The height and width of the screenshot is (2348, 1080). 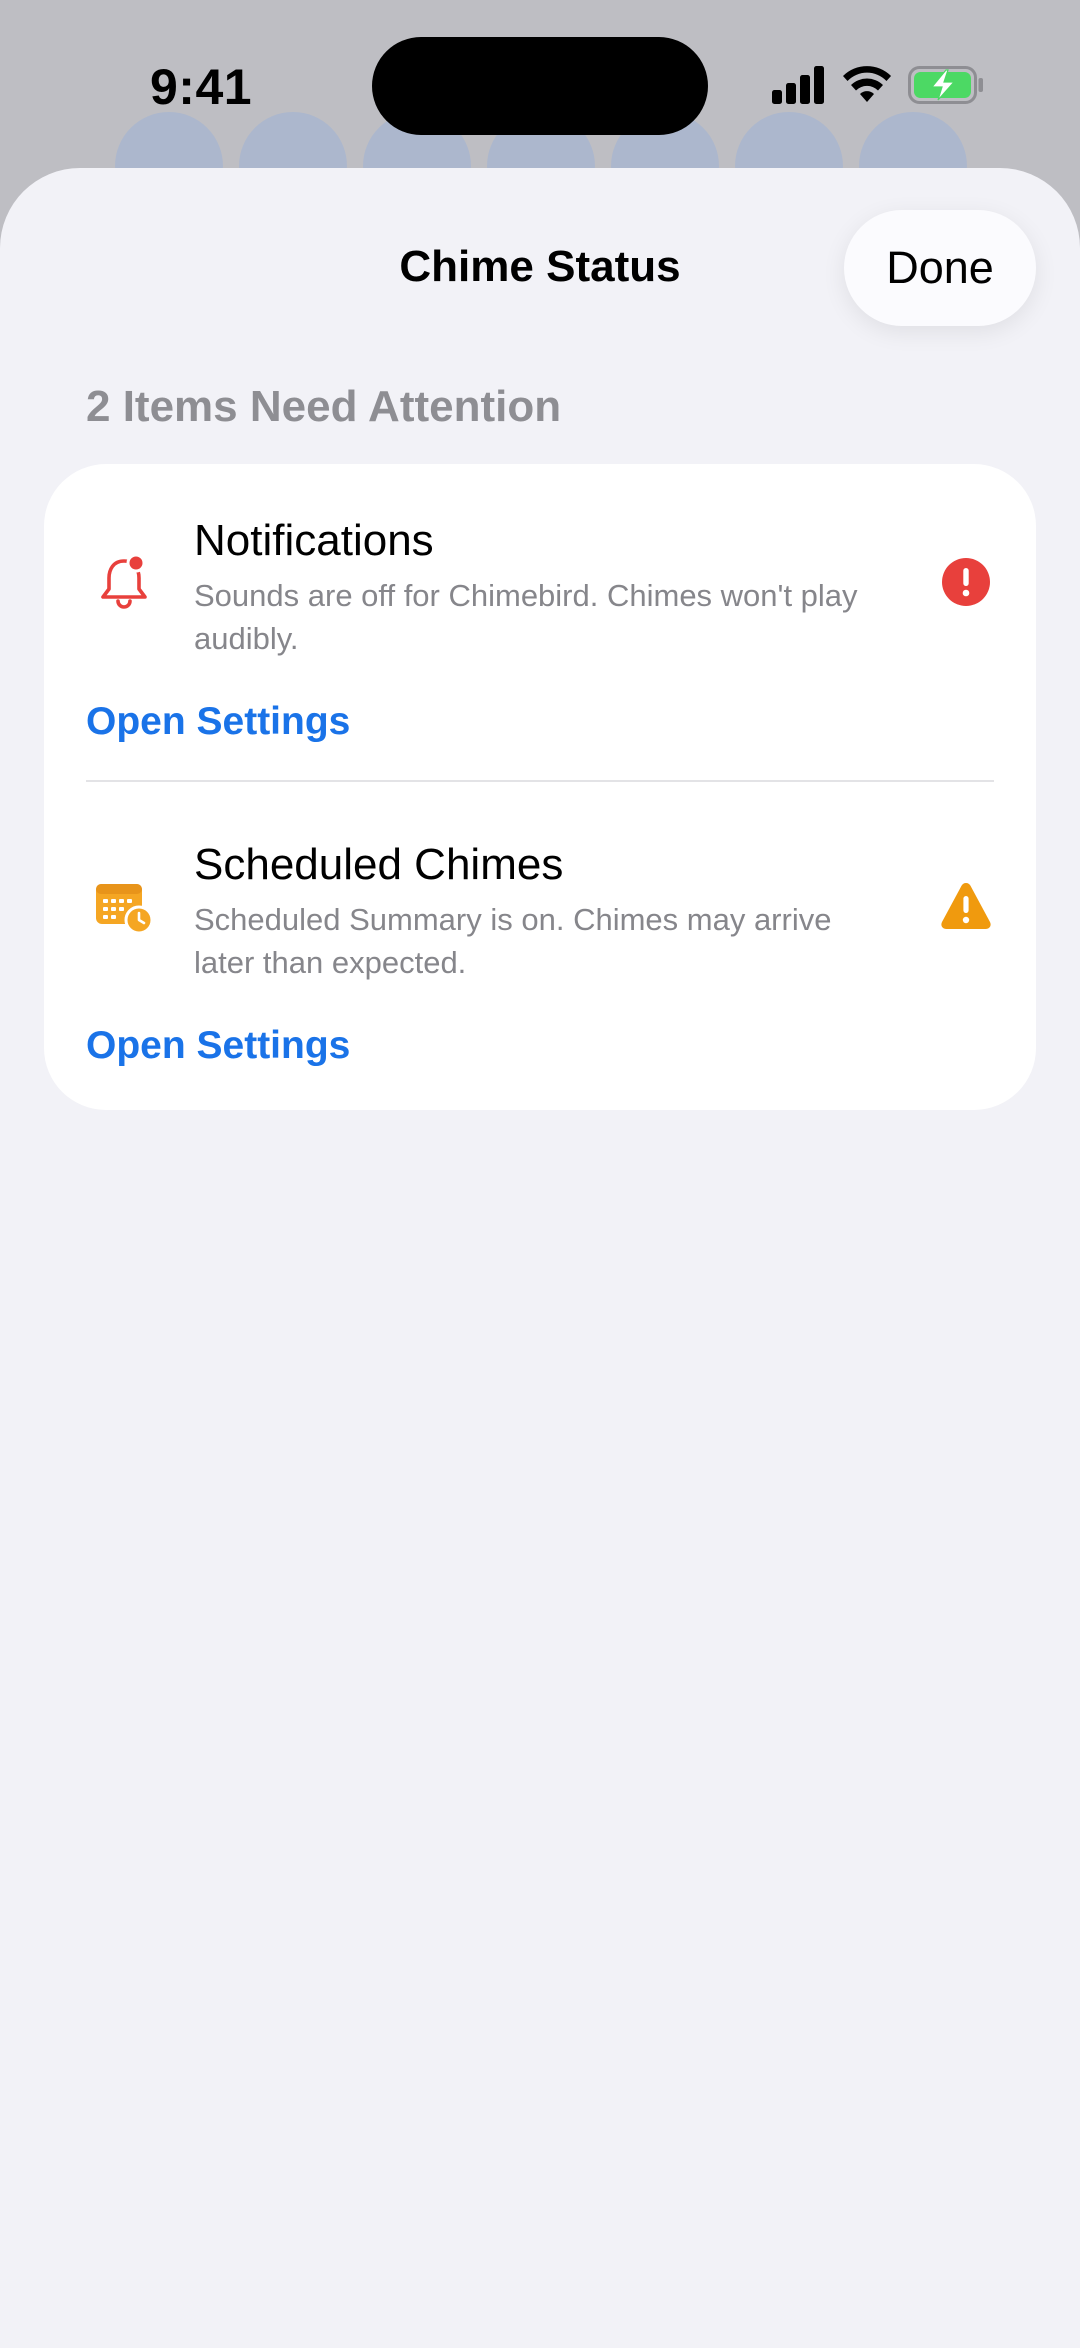 I want to click on status-bar: 9:41, so click(x=540, y=85).